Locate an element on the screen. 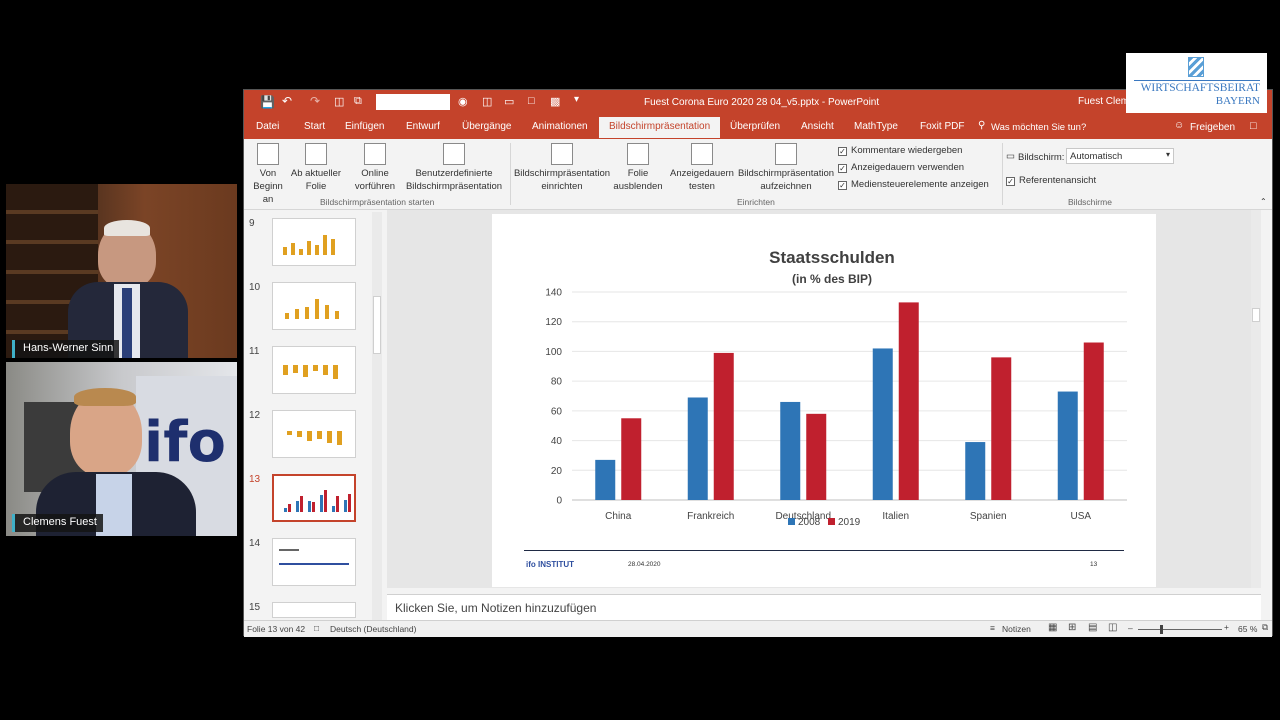 The image size is (1280, 720). spellcheck-icon: □ is located at coordinates (316, 628).